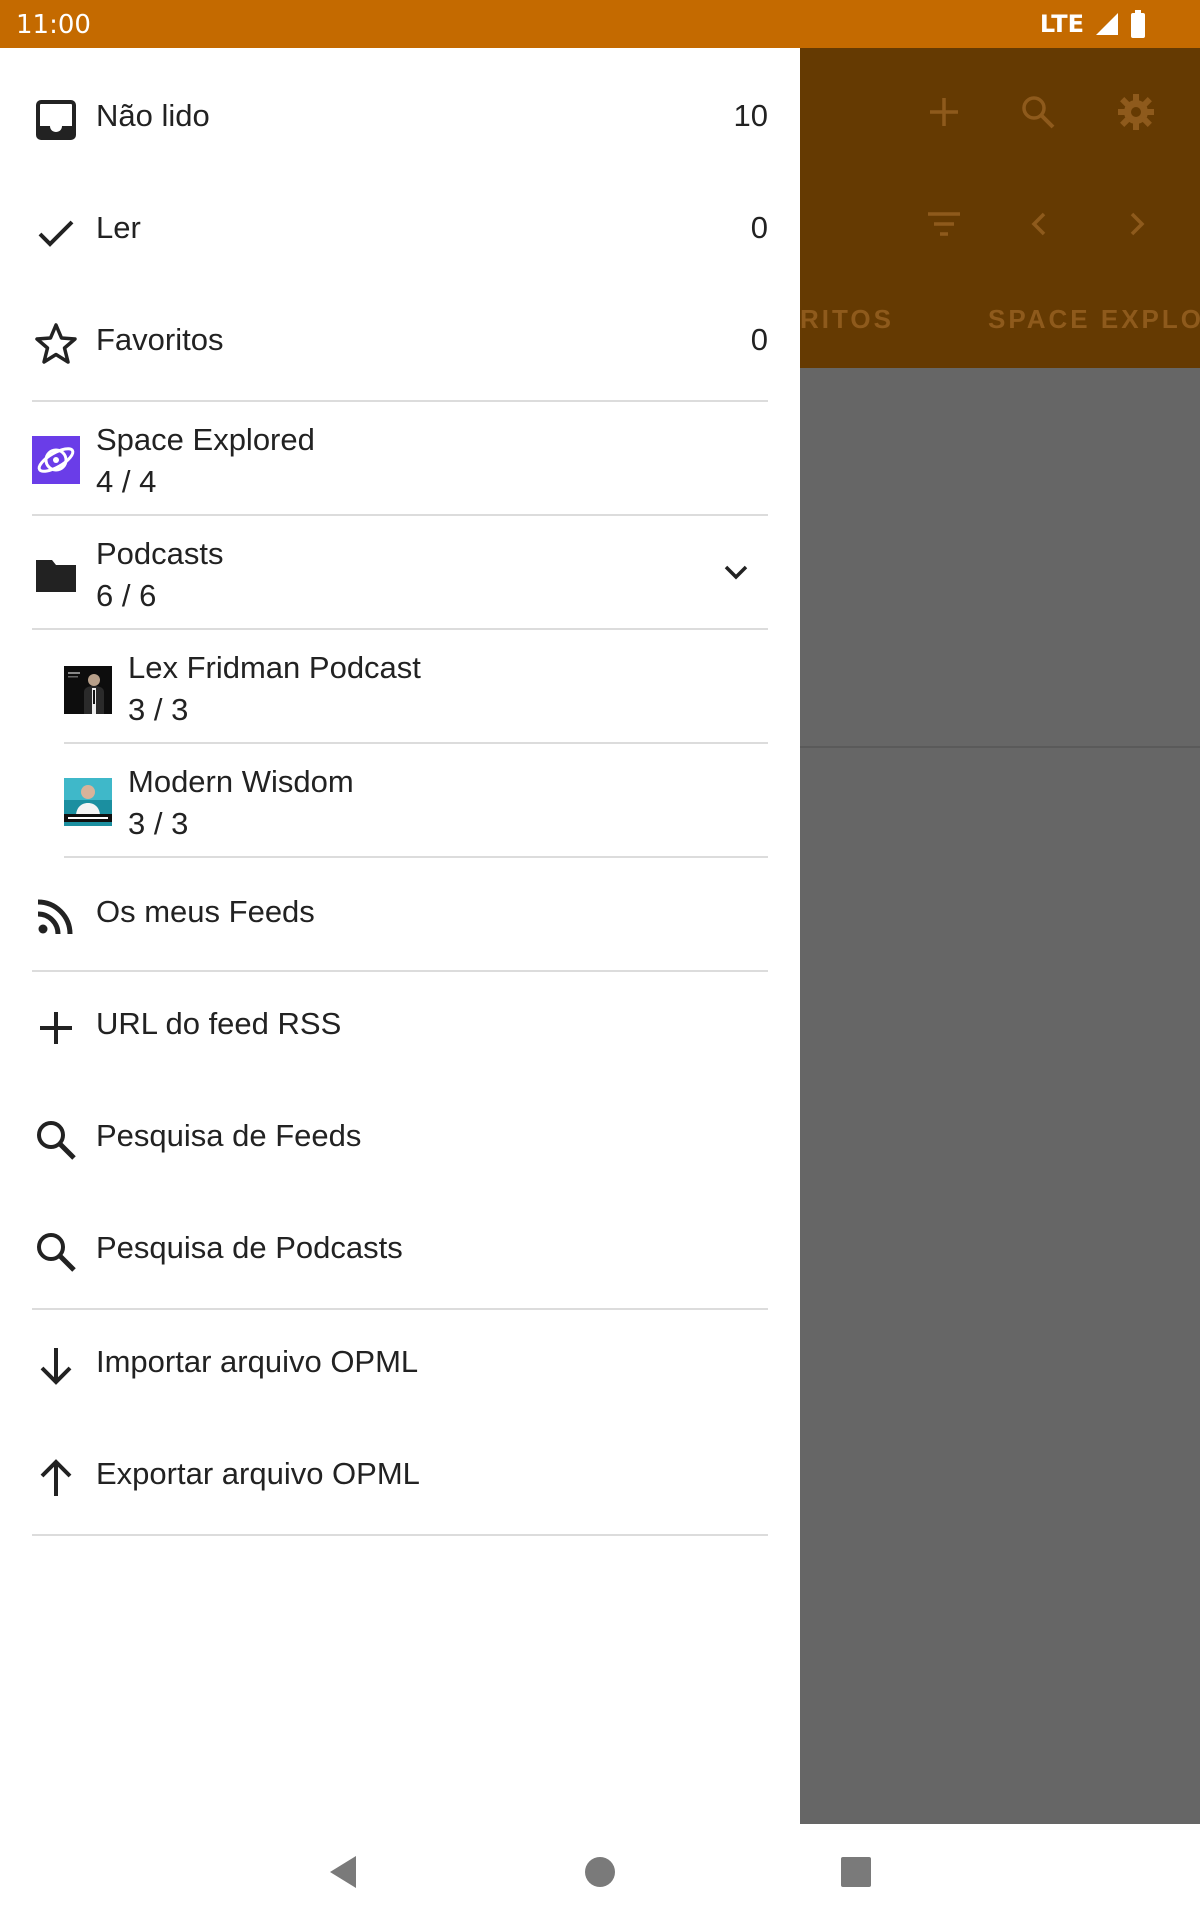 This screenshot has width=1200, height=1920. Describe the element at coordinates (56, 576) in the screenshot. I see `folder-icon` at that location.